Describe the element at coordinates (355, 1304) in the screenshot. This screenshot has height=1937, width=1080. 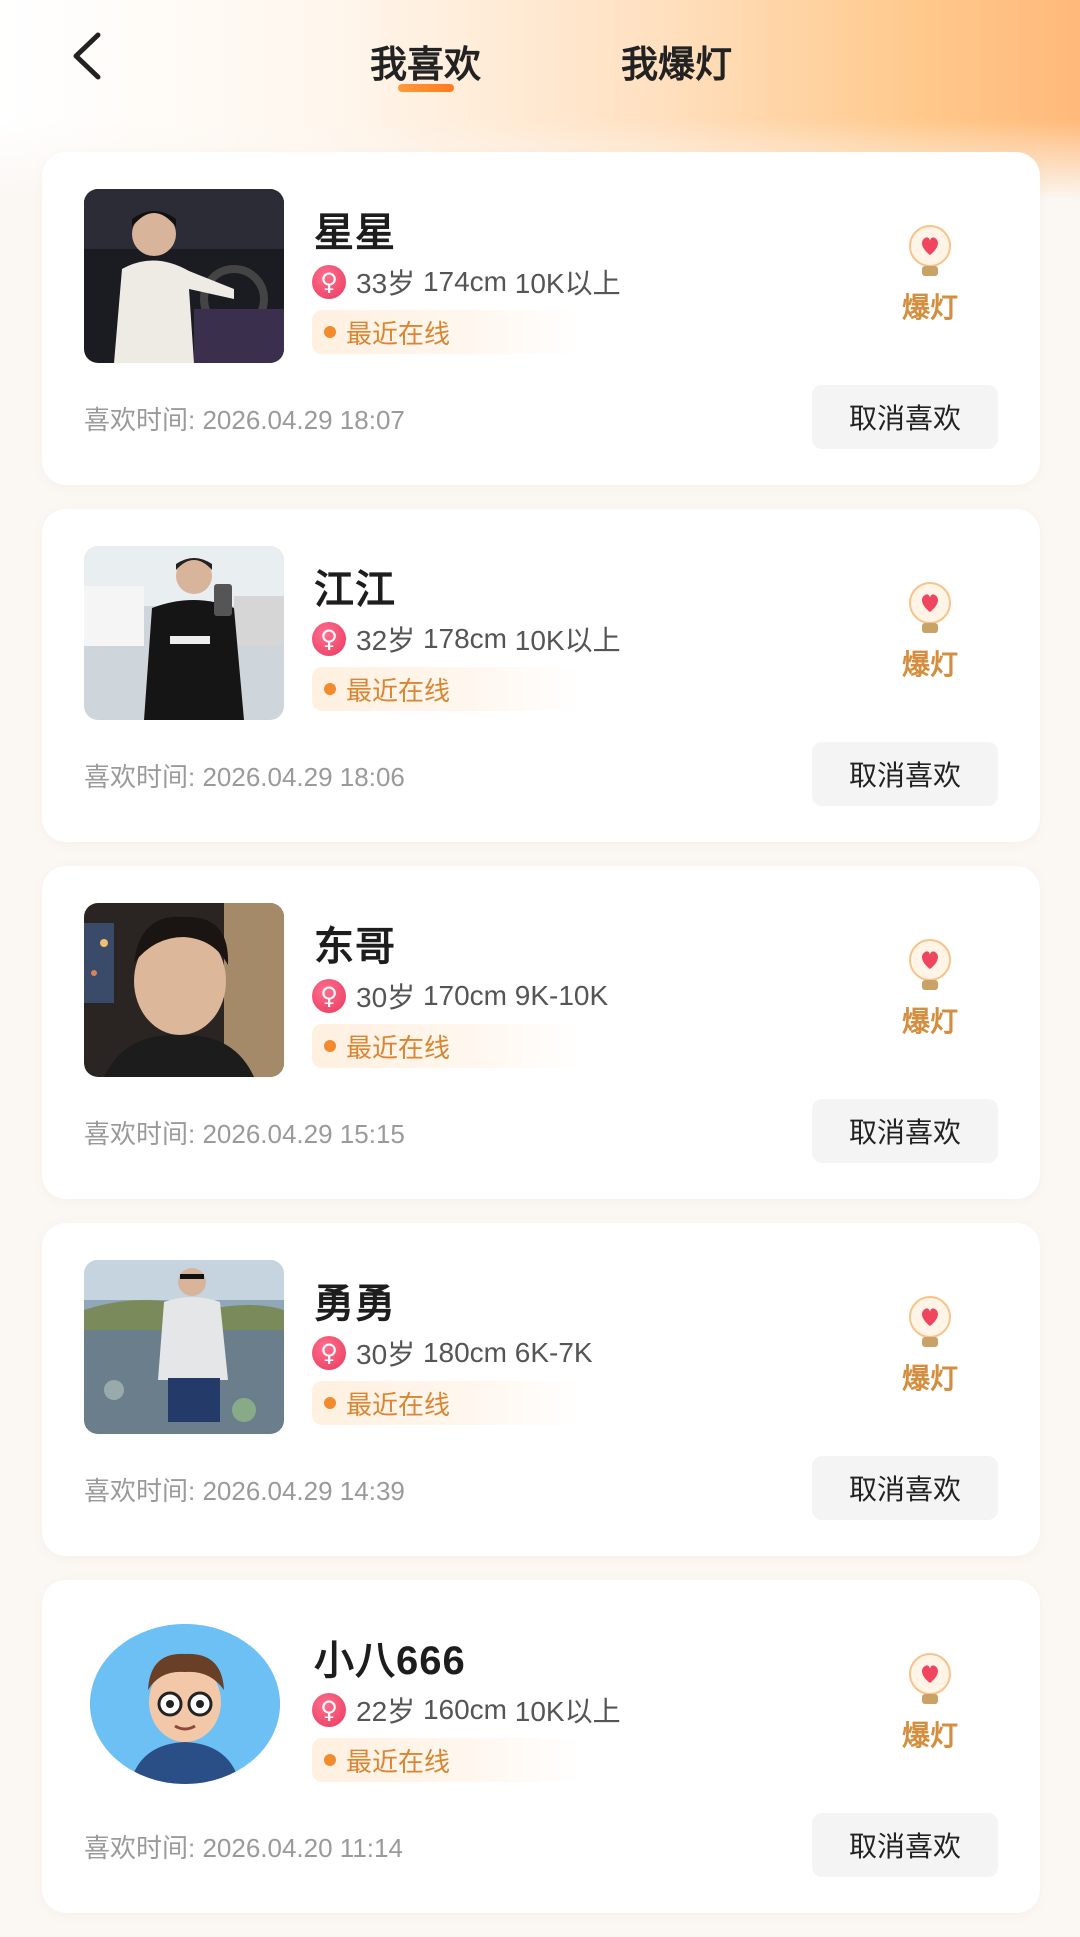
I see `user-name: 勇勇` at that location.